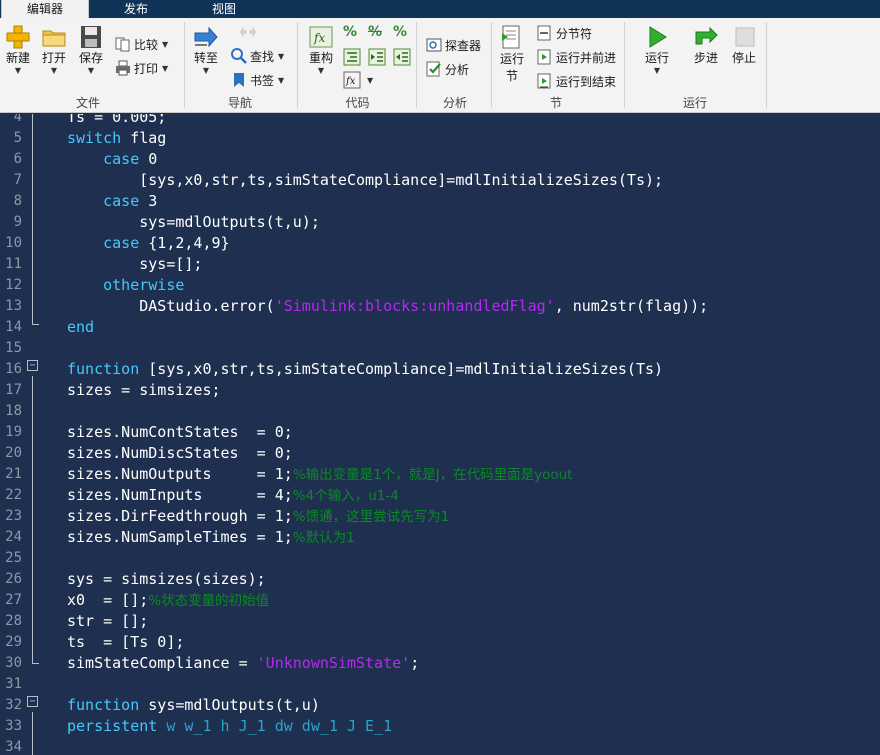  Describe the element at coordinates (657, 50) in the screenshot. I see `run-button: 运行 ▼` at that location.